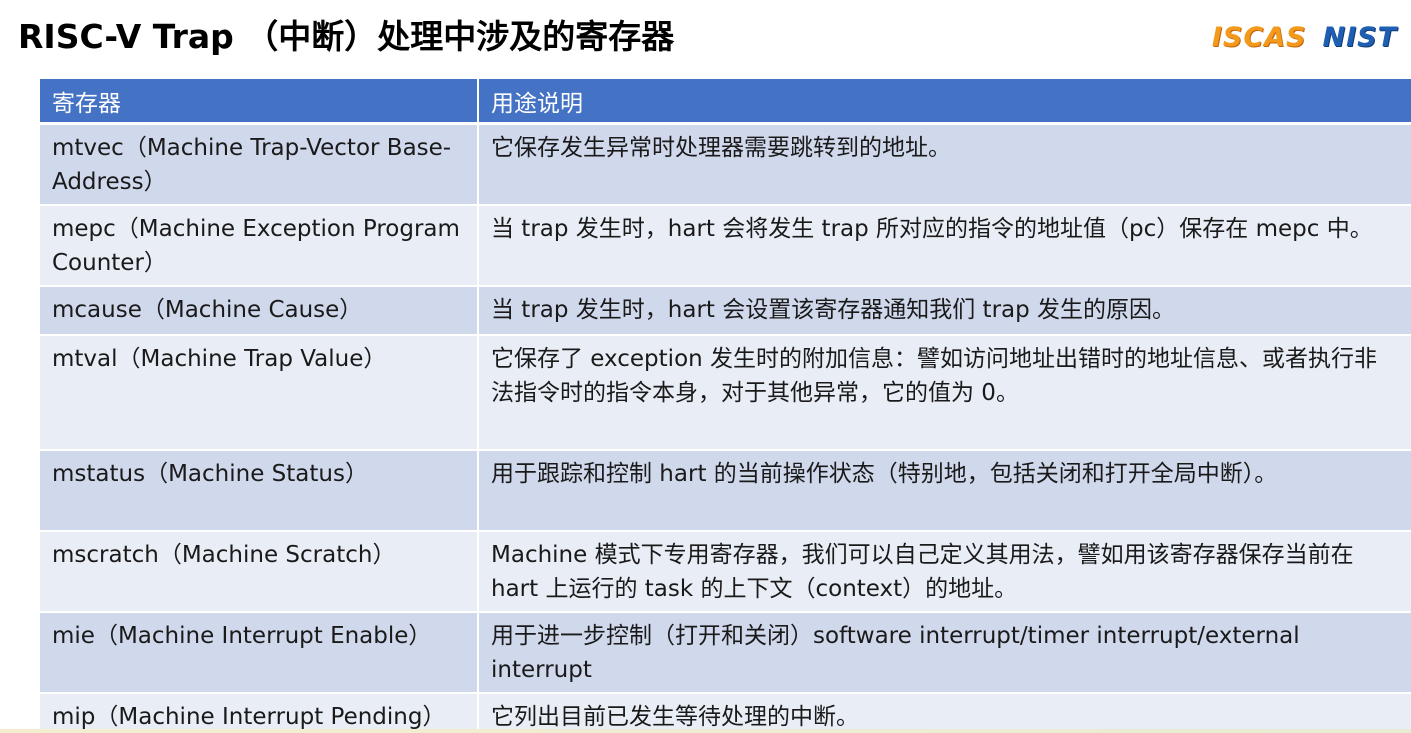 This screenshot has width=1411, height=733. Describe the element at coordinates (945, 165) in the screenshot. I see `register-description: 它保存发生异常时处理器需要跳转到的地址。` at that location.